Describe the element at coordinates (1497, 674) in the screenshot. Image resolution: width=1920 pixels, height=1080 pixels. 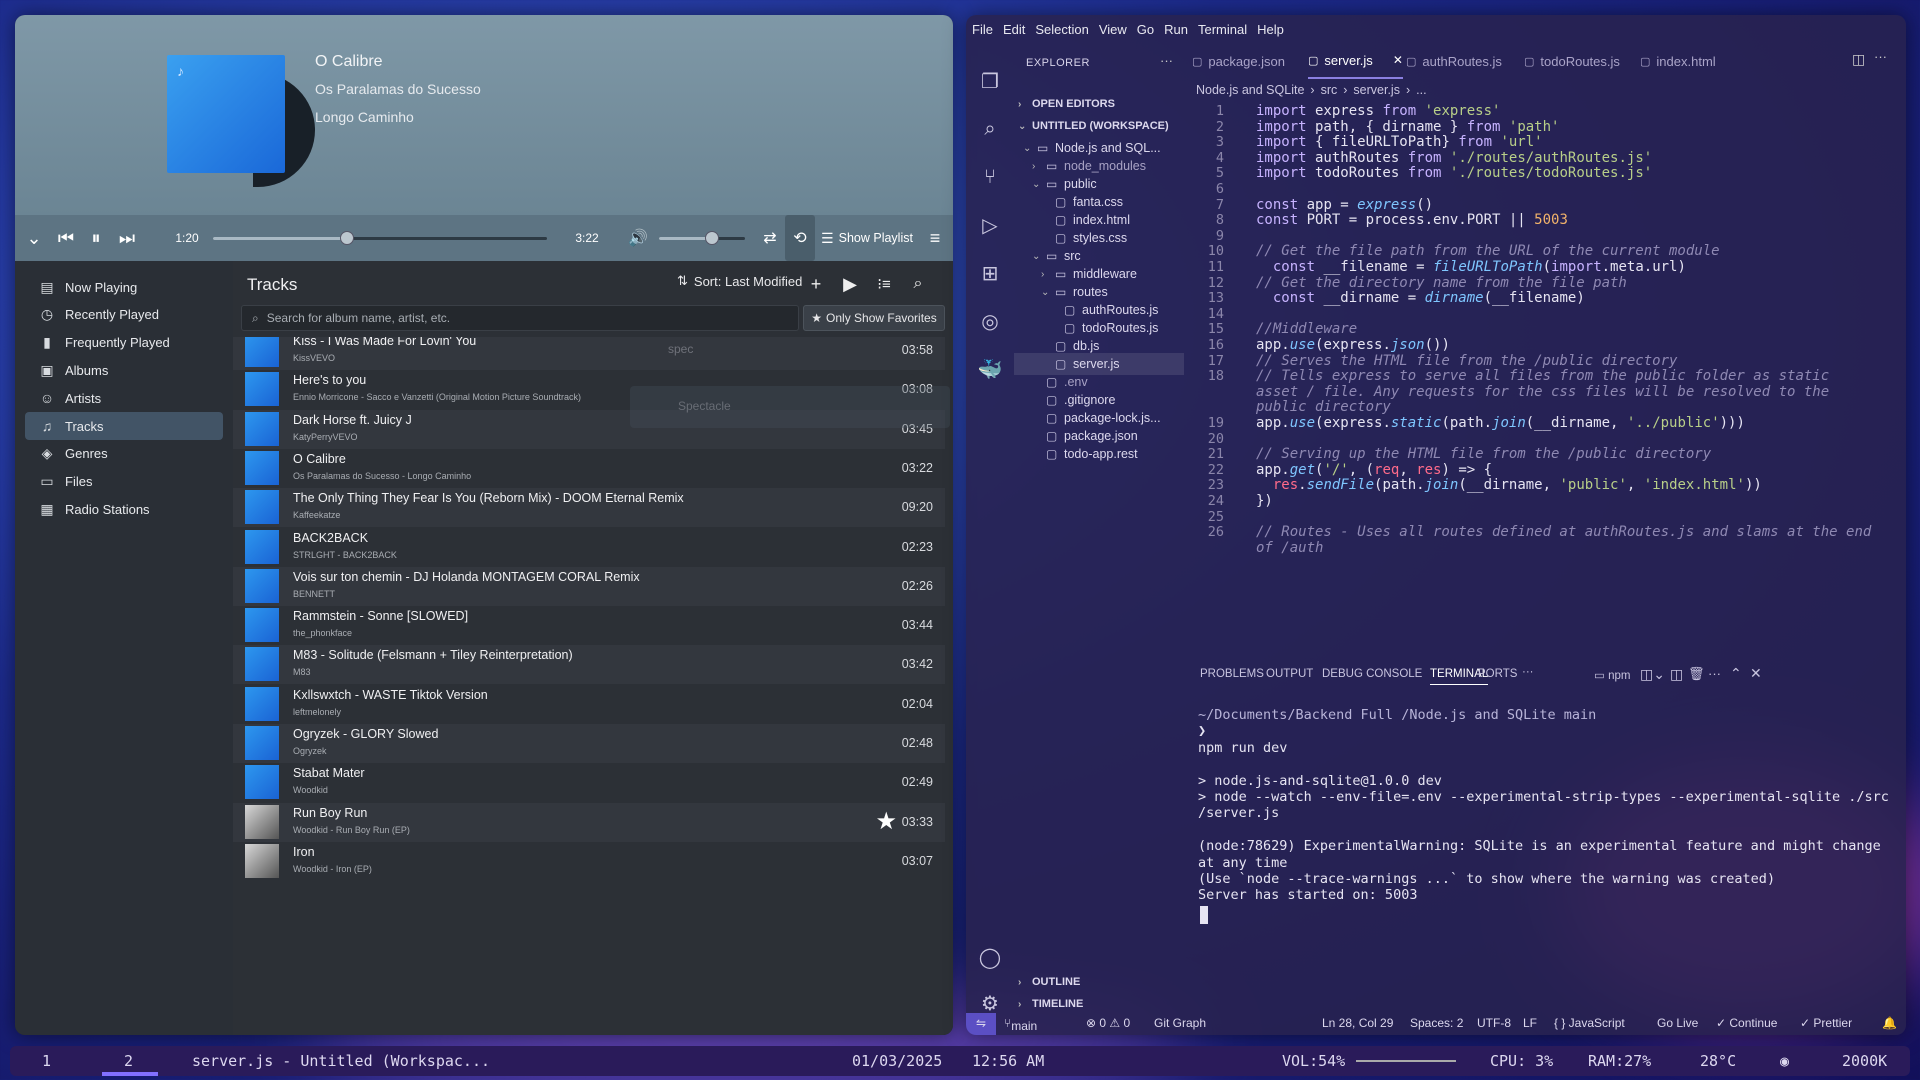
I see `panel-tab-ports: PORTS` at that location.